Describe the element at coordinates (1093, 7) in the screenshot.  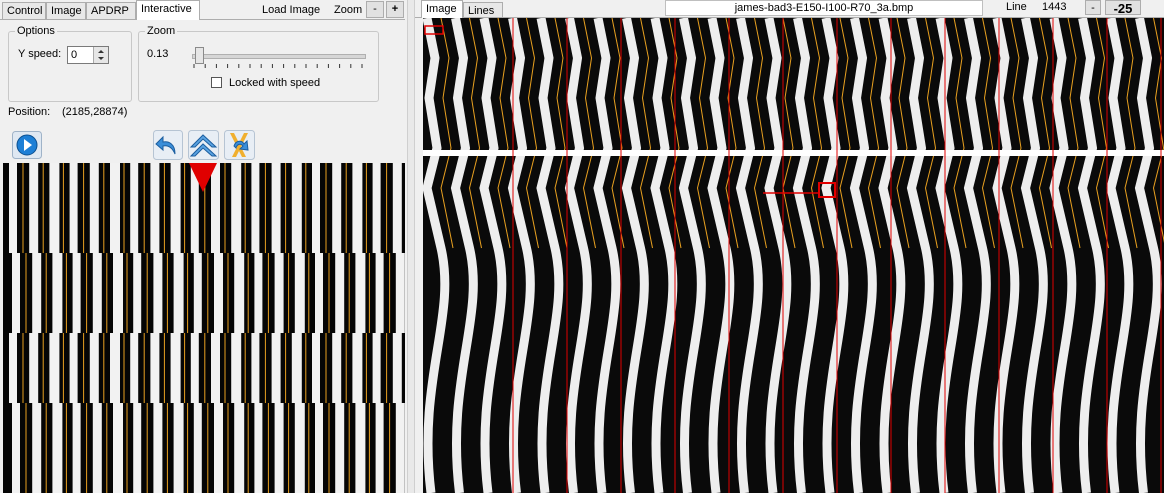
I see `line-step-minus-button: -` at that location.